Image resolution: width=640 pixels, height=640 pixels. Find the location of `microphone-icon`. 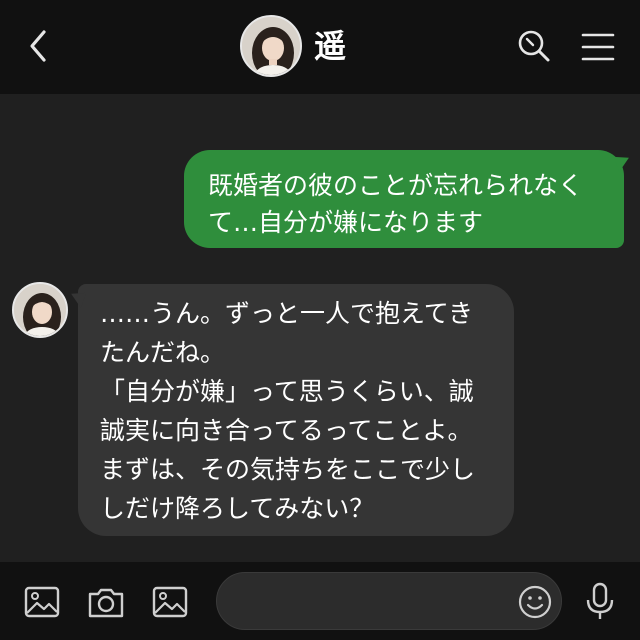

microphone-icon is located at coordinates (600, 600).